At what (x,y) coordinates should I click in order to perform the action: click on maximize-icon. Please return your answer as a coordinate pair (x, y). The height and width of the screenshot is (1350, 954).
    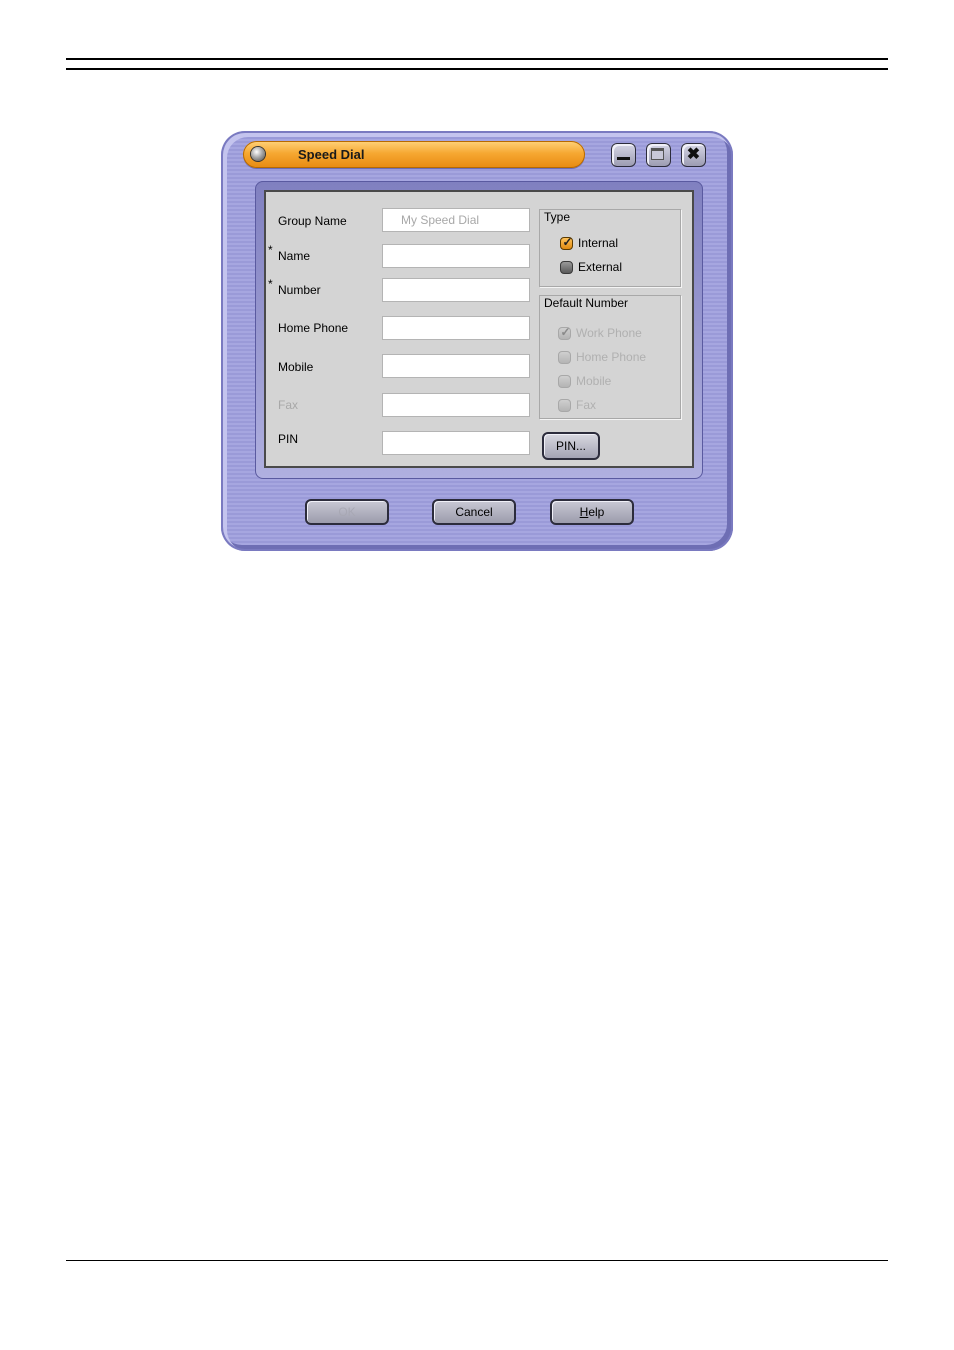
    Looking at the image, I should click on (657, 154).